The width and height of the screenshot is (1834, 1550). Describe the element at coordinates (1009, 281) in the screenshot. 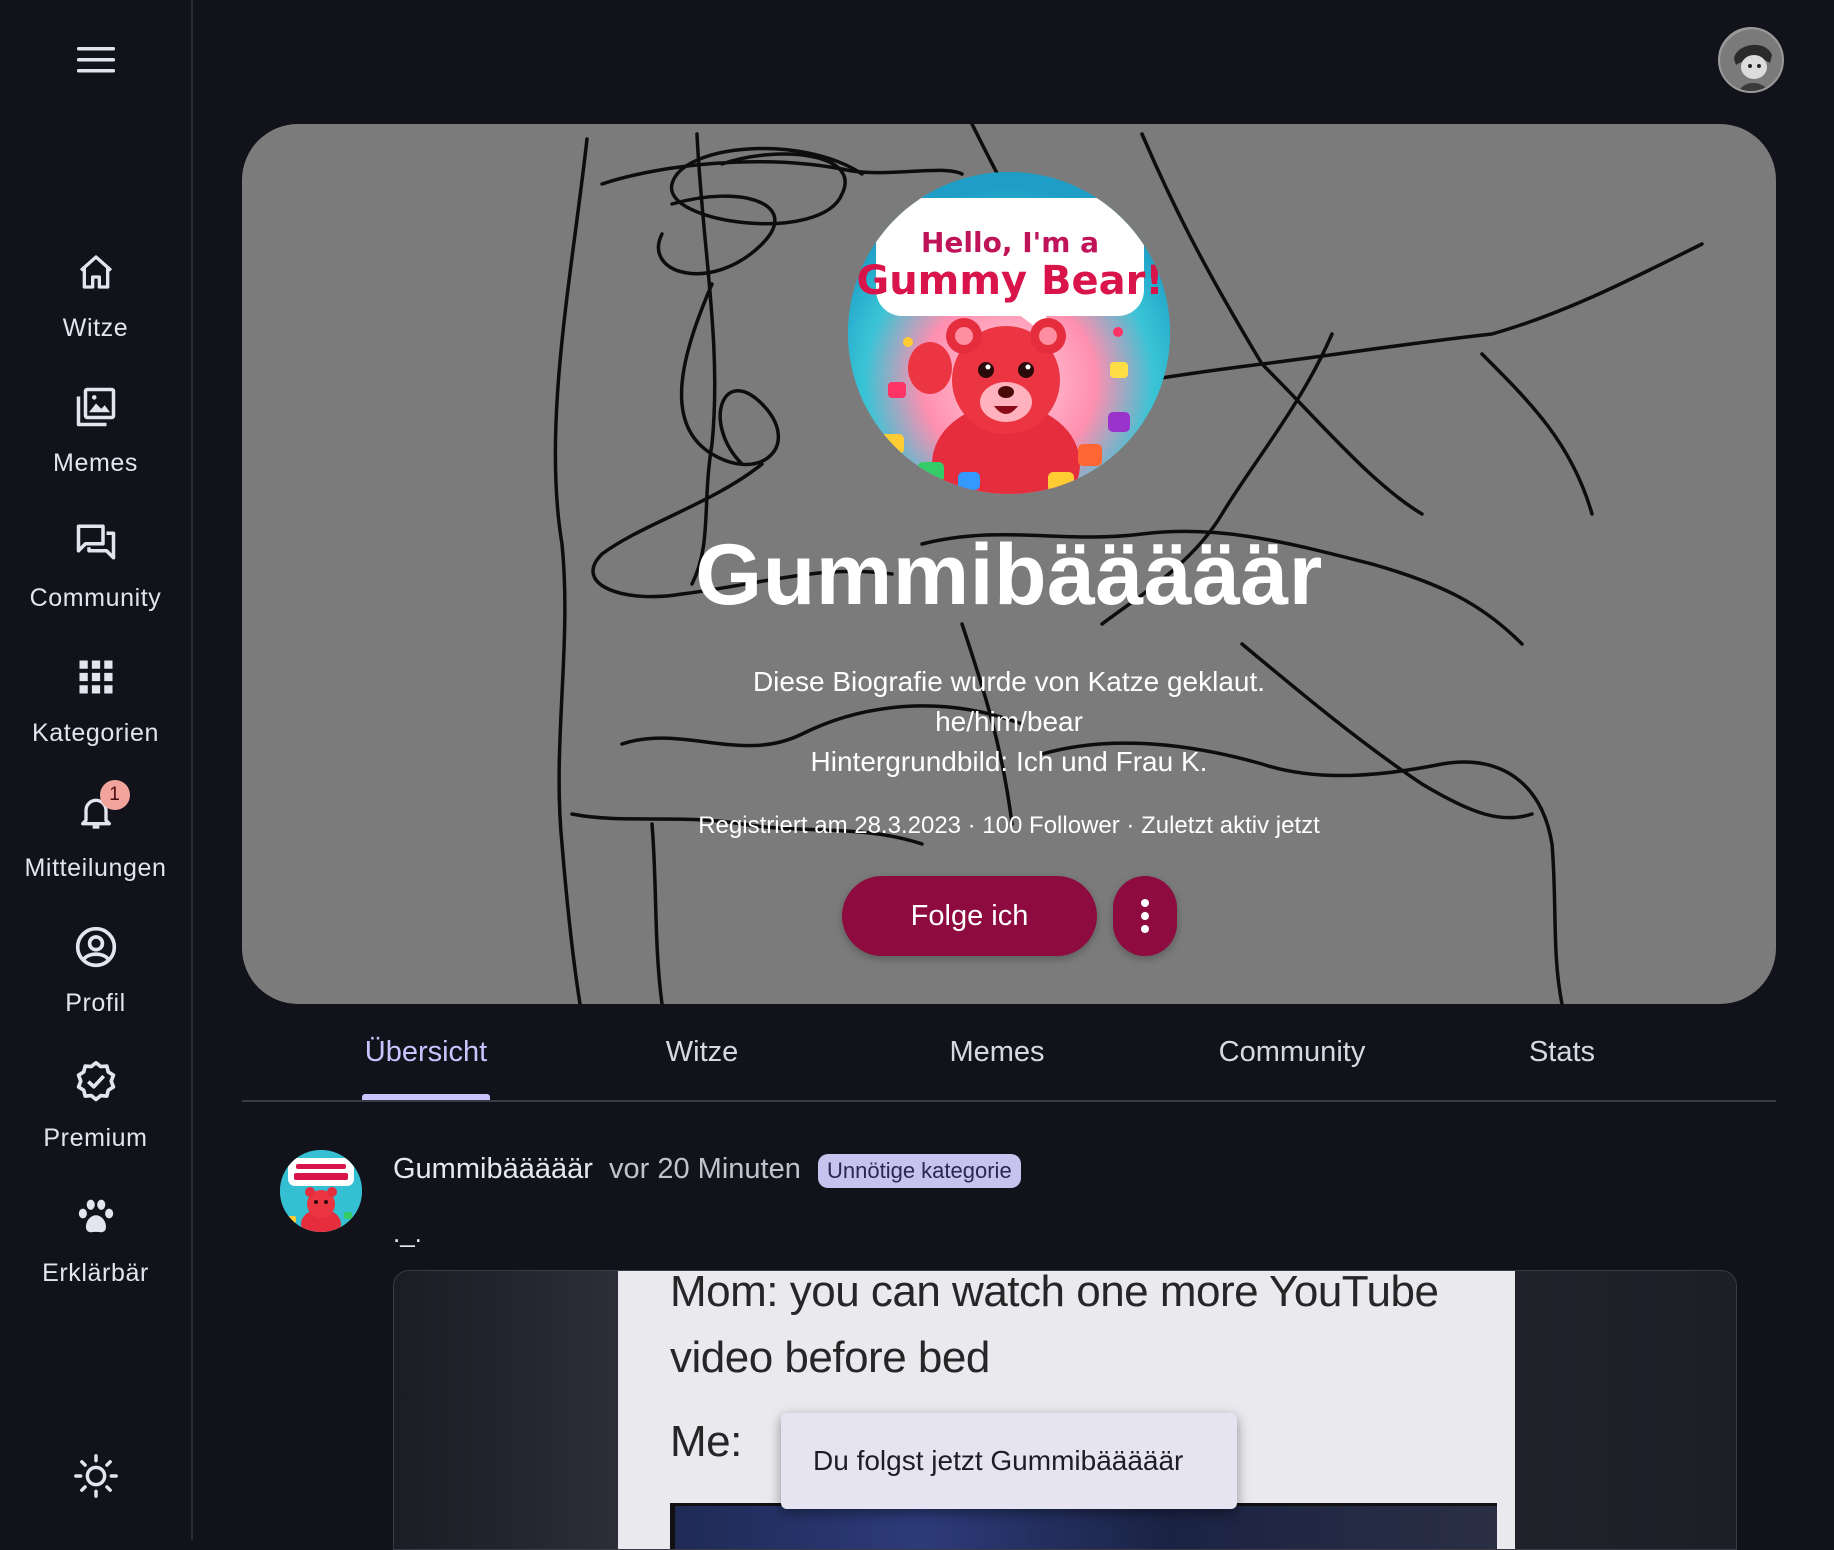

I see `profile-picture-caption-2: Gummy Bear!` at that location.